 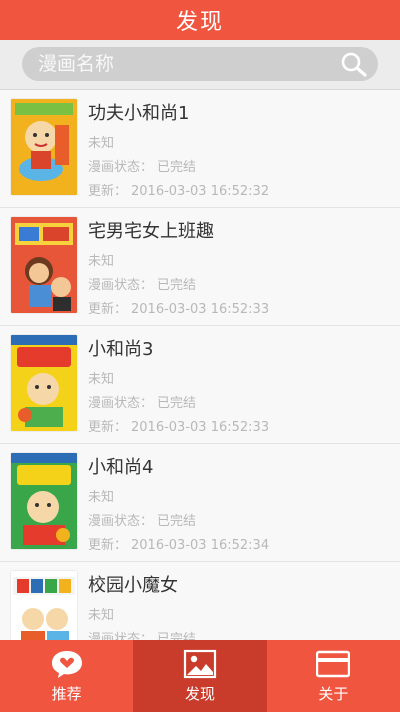 I want to click on picture-icon, so click(x=200, y=663).